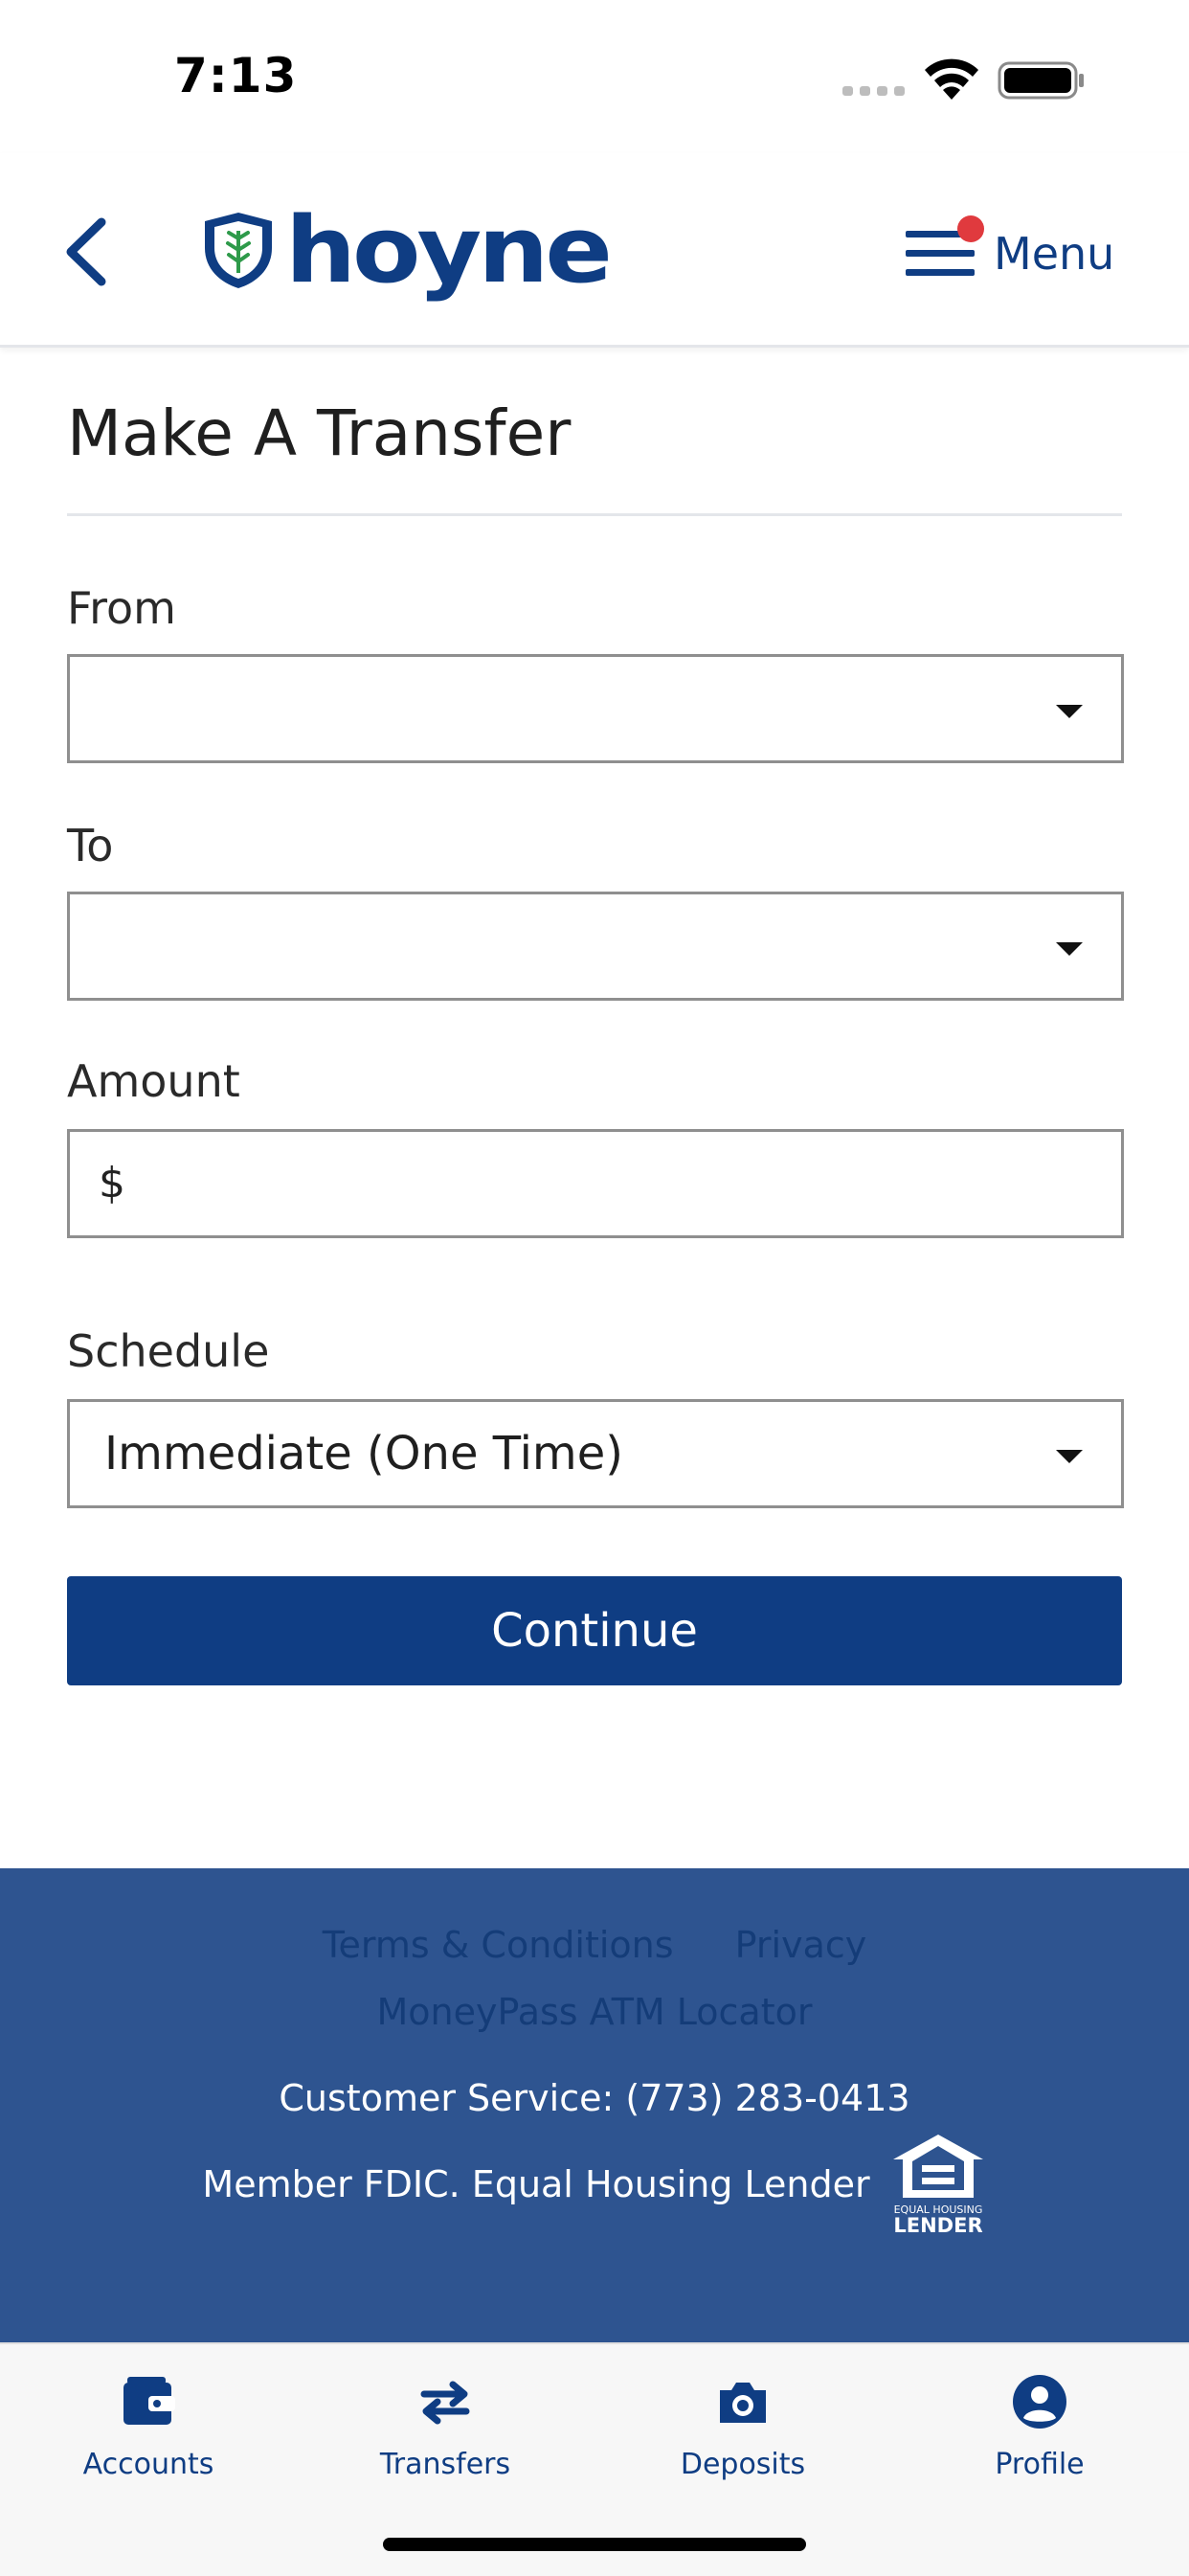  I want to click on amount-input, so click(622, 1184).